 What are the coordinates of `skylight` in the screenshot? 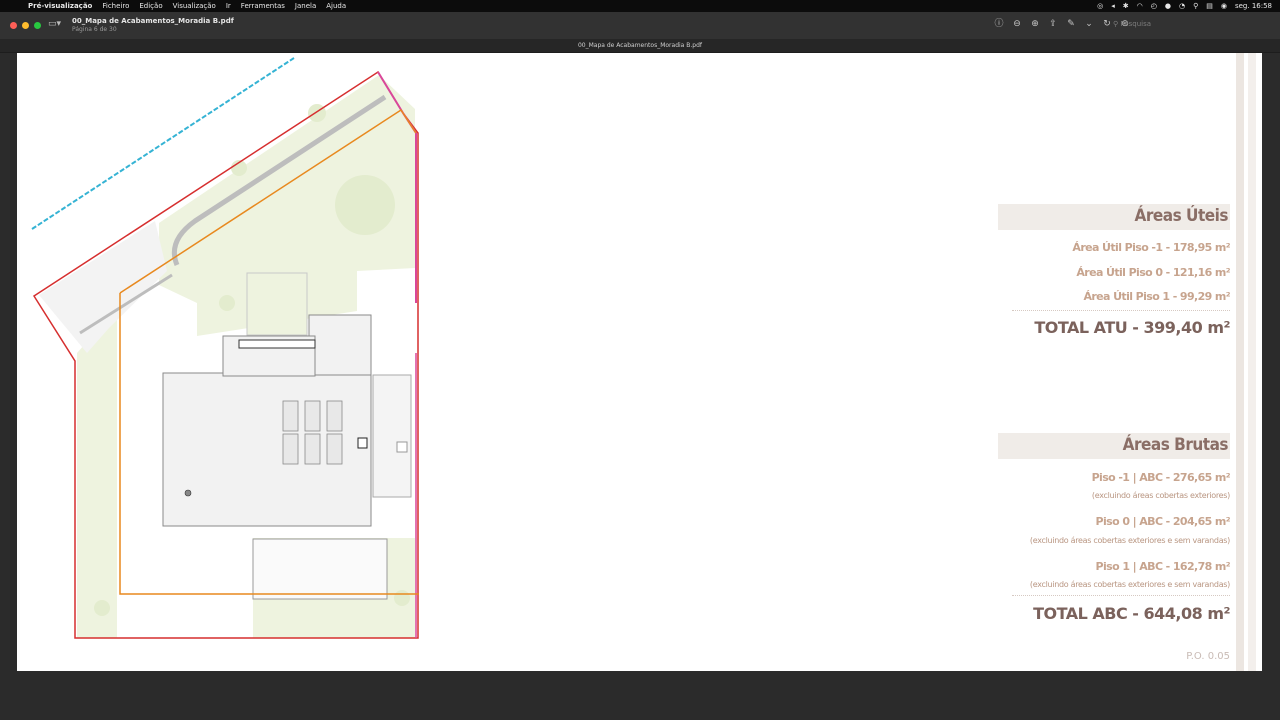 It's located at (277, 344).